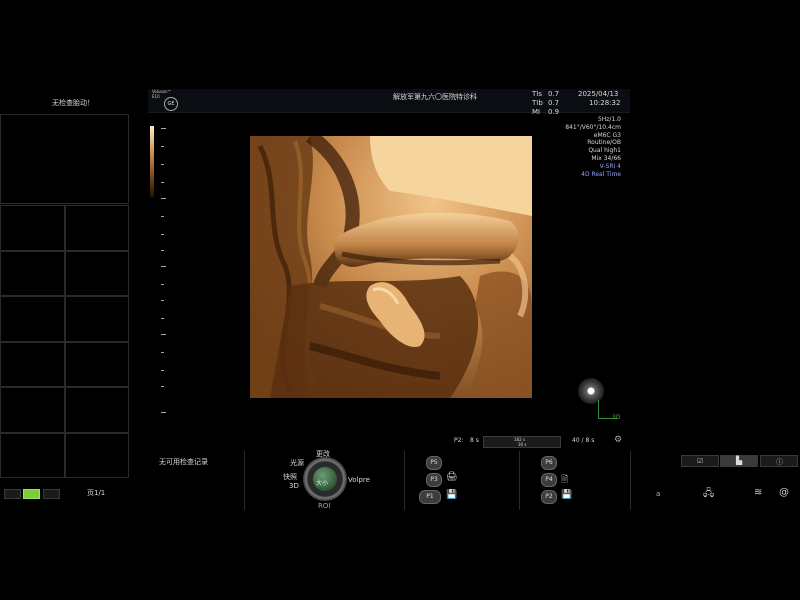 Image resolution: width=800 pixels, height=600 pixels. I want to click on mi-value: 0.9, so click(554, 112).